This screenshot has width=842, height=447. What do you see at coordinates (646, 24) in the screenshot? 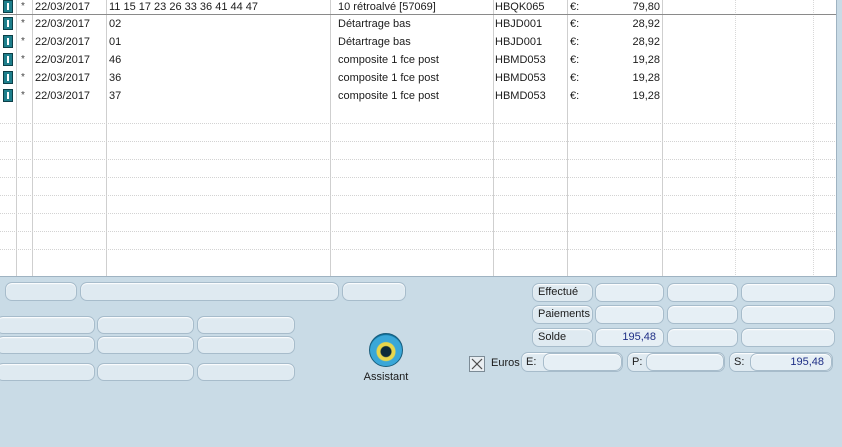
I see `amount-cell: 28,92` at bounding box center [646, 24].